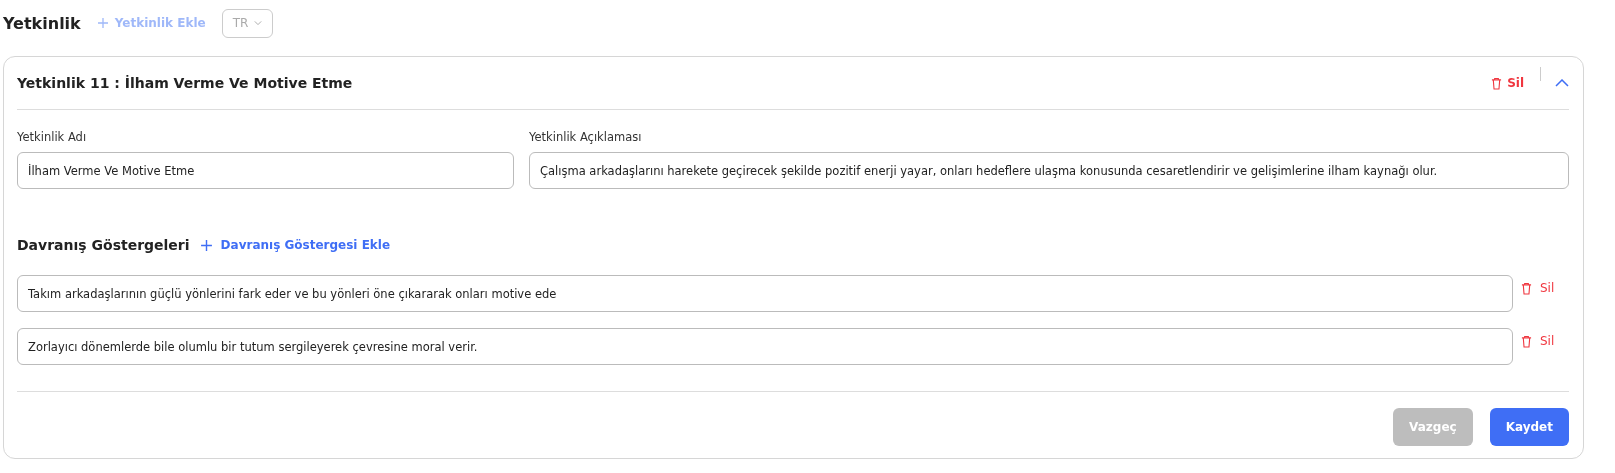 Image resolution: width=1615 pixels, height=473 pixels. What do you see at coordinates (1562, 83) in the screenshot?
I see `chevron-up-icon` at bounding box center [1562, 83].